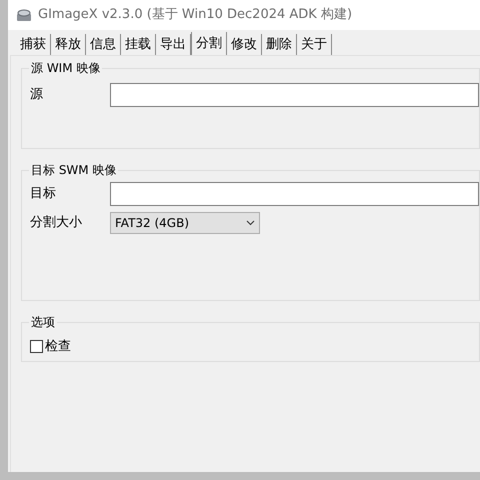 Image resolution: width=480 pixels, height=480 pixels. What do you see at coordinates (56, 223) in the screenshot?
I see `field-label: 分割大小` at bounding box center [56, 223].